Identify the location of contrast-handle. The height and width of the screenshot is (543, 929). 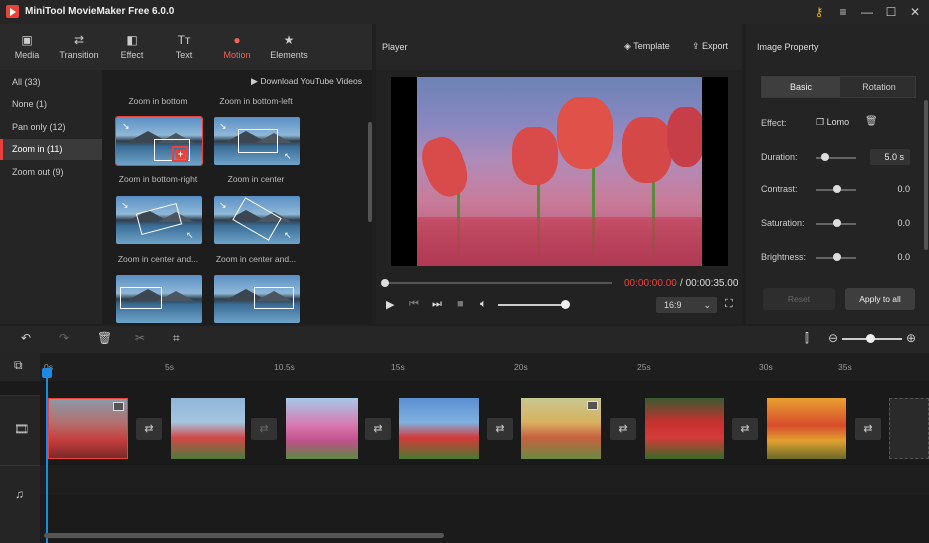
(837, 189).